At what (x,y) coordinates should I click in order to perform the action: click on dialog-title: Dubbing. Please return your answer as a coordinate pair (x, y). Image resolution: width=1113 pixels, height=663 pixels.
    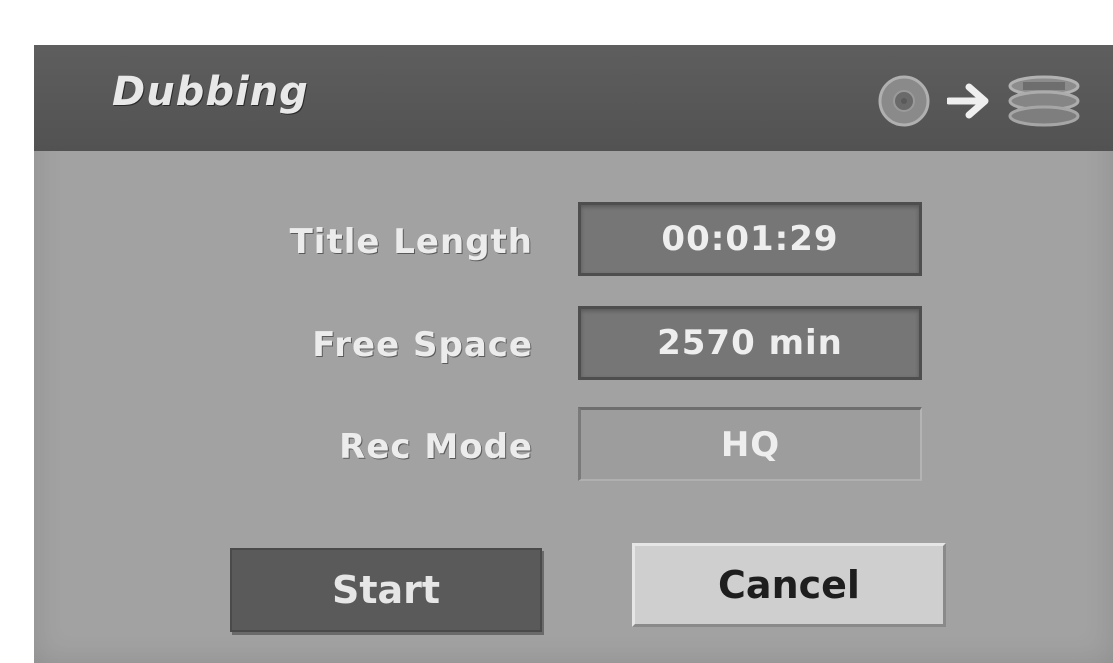
    Looking at the image, I should click on (210, 92).